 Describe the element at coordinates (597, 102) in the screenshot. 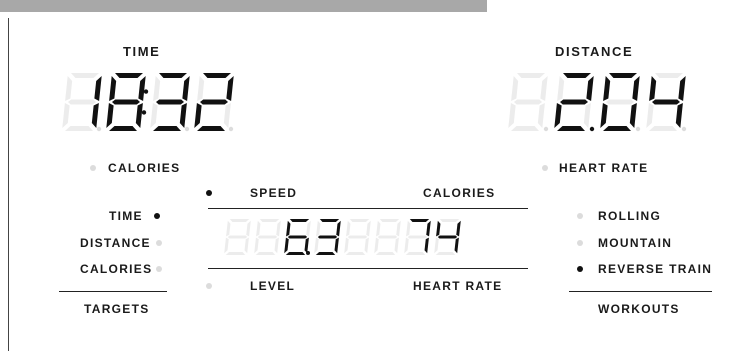

I see `distance-display` at that location.